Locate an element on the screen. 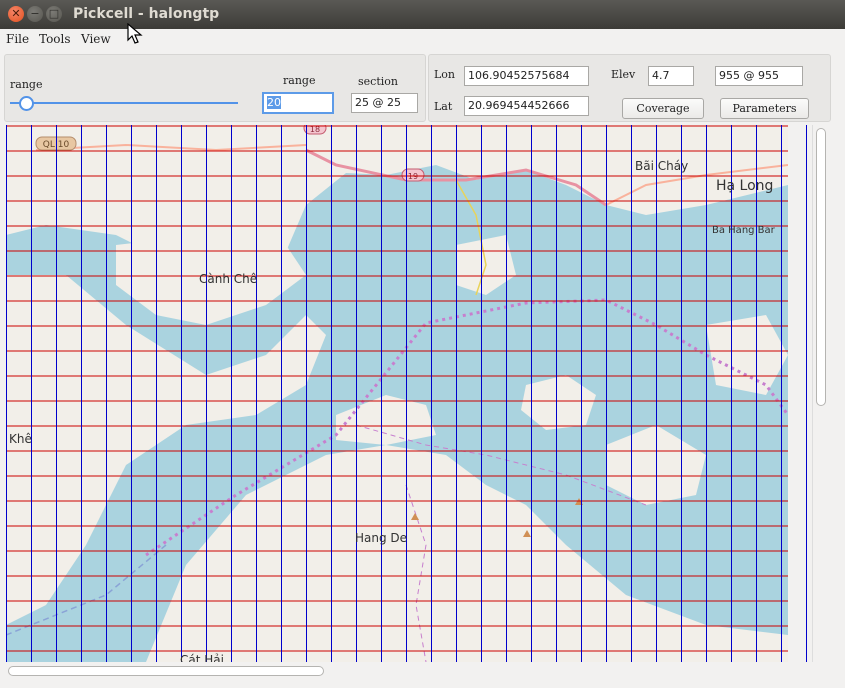 The width and height of the screenshot is (845, 688). section-input: 25 @ 25 is located at coordinates (384, 103).